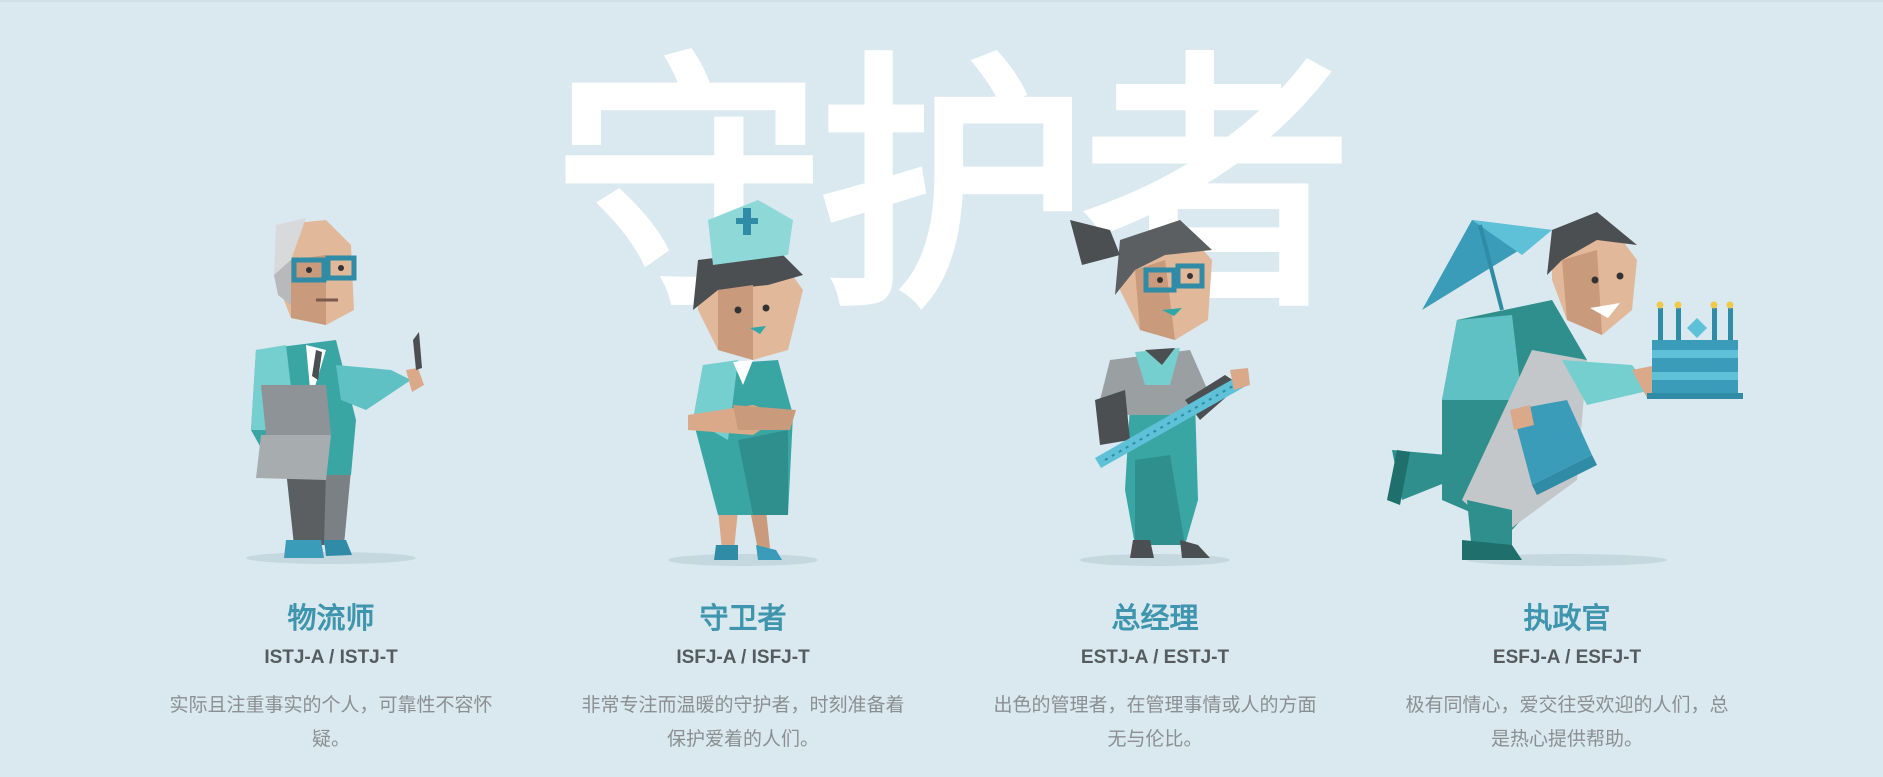 Image resolution: width=1883 pixels, height=777 pixels. I want to click on type-code: ESTJ-A / ESTJ-T, so click(1155, 657).